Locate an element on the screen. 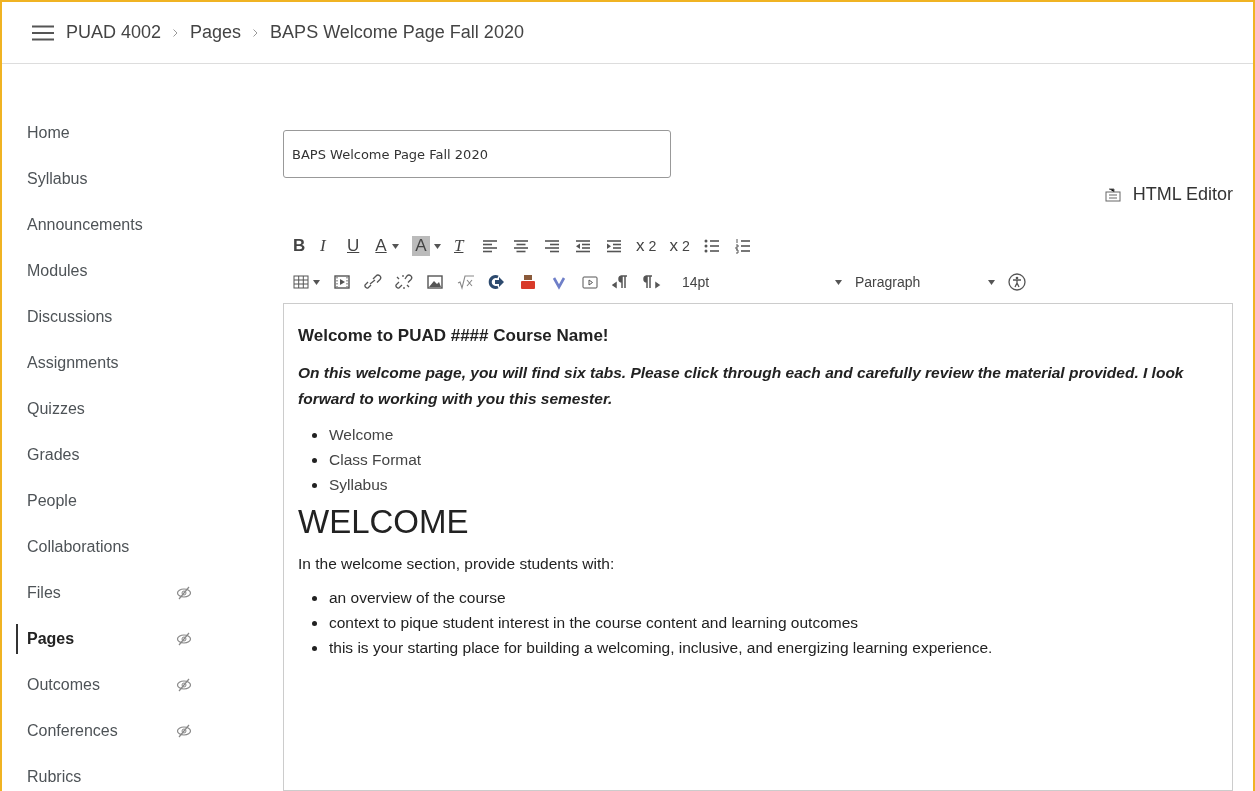 The width and height of the screenshot is (1255, 791). sidebar-item: Grades is located at coordinates (96, 455).